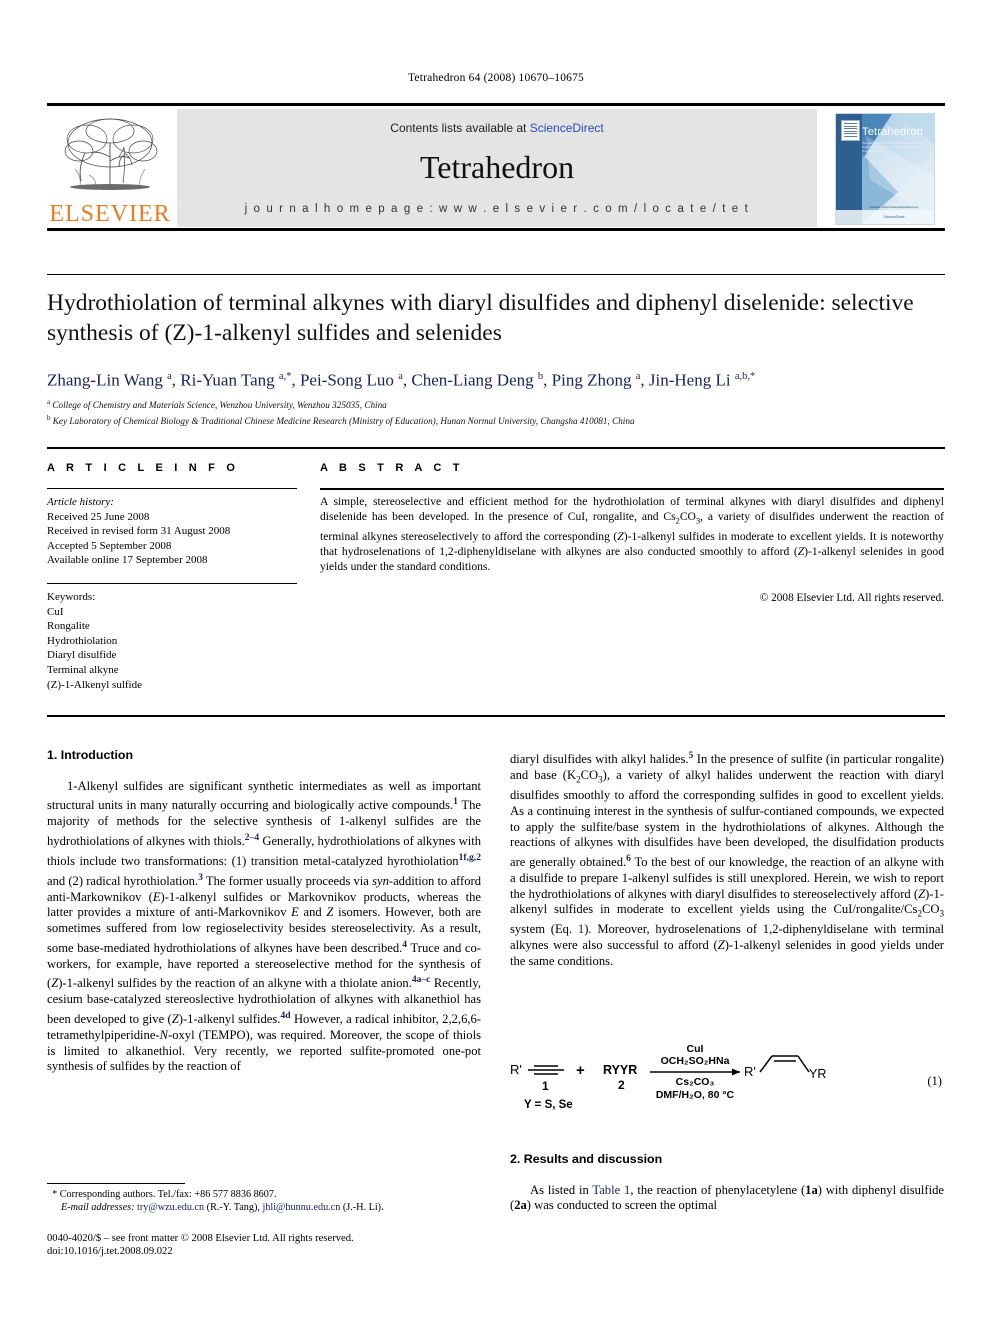  Describe the element at coordinates (80, 502) in the screenshot. I see `history-label: Article history:` at that location.